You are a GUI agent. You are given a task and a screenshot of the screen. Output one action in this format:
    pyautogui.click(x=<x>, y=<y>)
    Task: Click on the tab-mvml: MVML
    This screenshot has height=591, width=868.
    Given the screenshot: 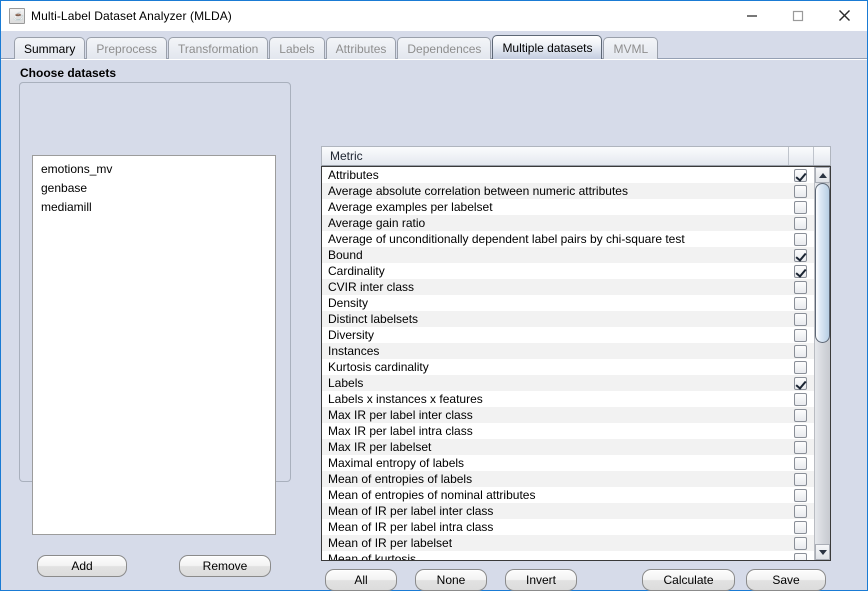 What is the action you would take?
    pyautogui.click(x=631, y=48)
    